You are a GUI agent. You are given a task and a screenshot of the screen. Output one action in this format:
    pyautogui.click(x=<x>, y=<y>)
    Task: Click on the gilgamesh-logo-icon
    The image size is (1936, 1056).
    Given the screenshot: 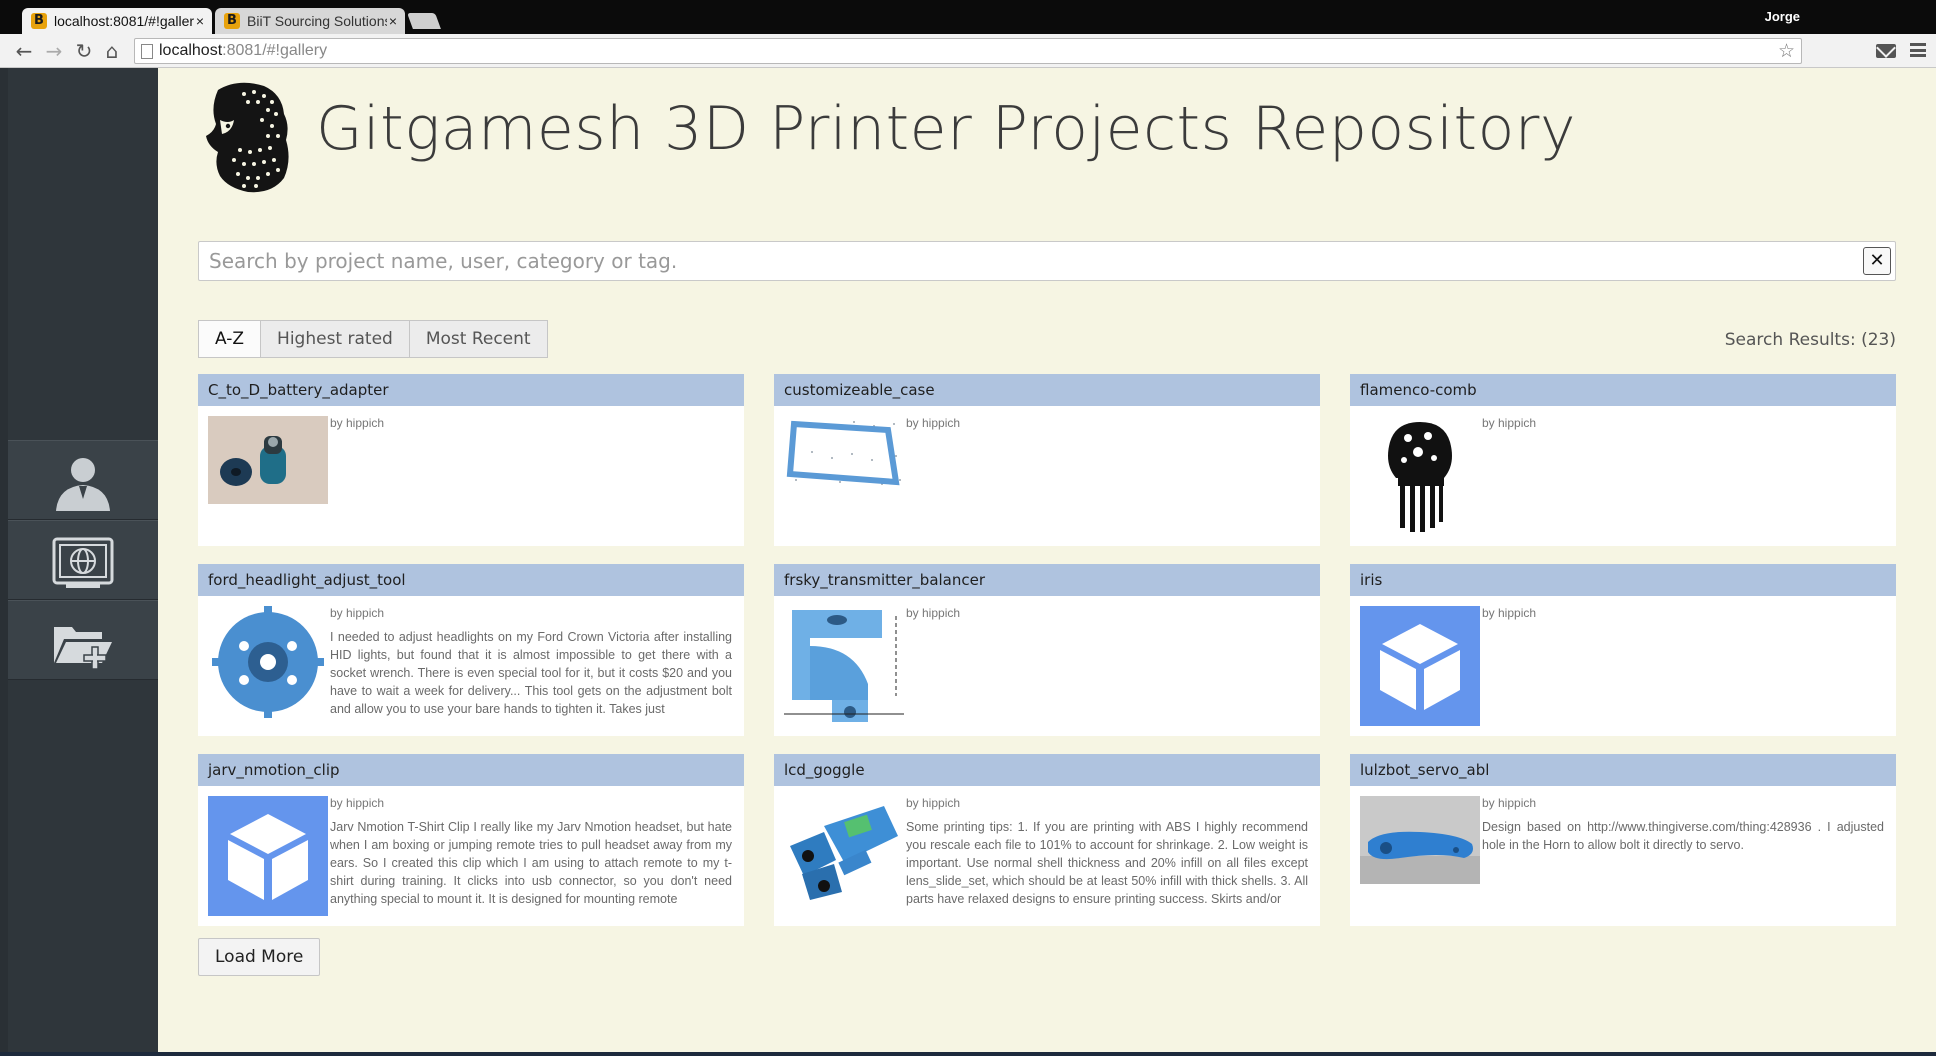 What is the action you would take?
    pyautogui.click(x=247, y=137)
    